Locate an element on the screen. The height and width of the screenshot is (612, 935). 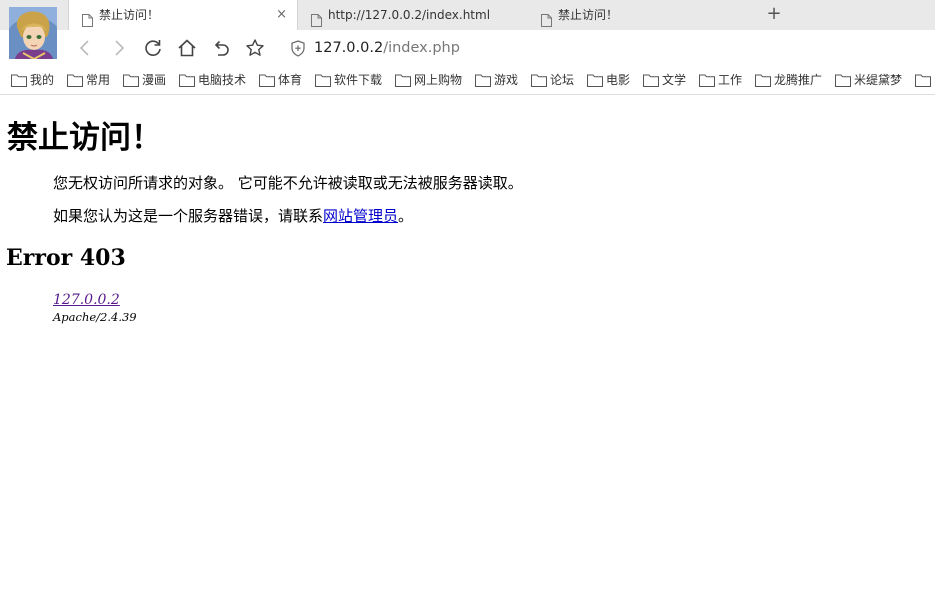
tab-forbidden: 禁止访问！ is located at coordinates (641, 15).